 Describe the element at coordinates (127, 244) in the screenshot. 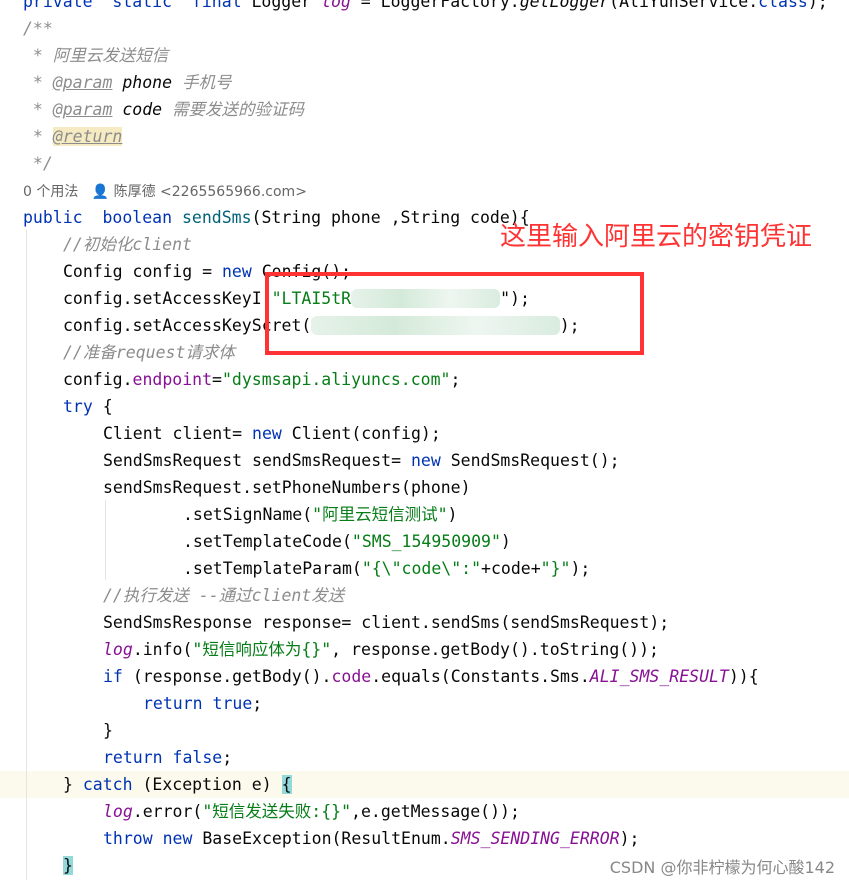

I see `code-token: //初始化client` at that location.